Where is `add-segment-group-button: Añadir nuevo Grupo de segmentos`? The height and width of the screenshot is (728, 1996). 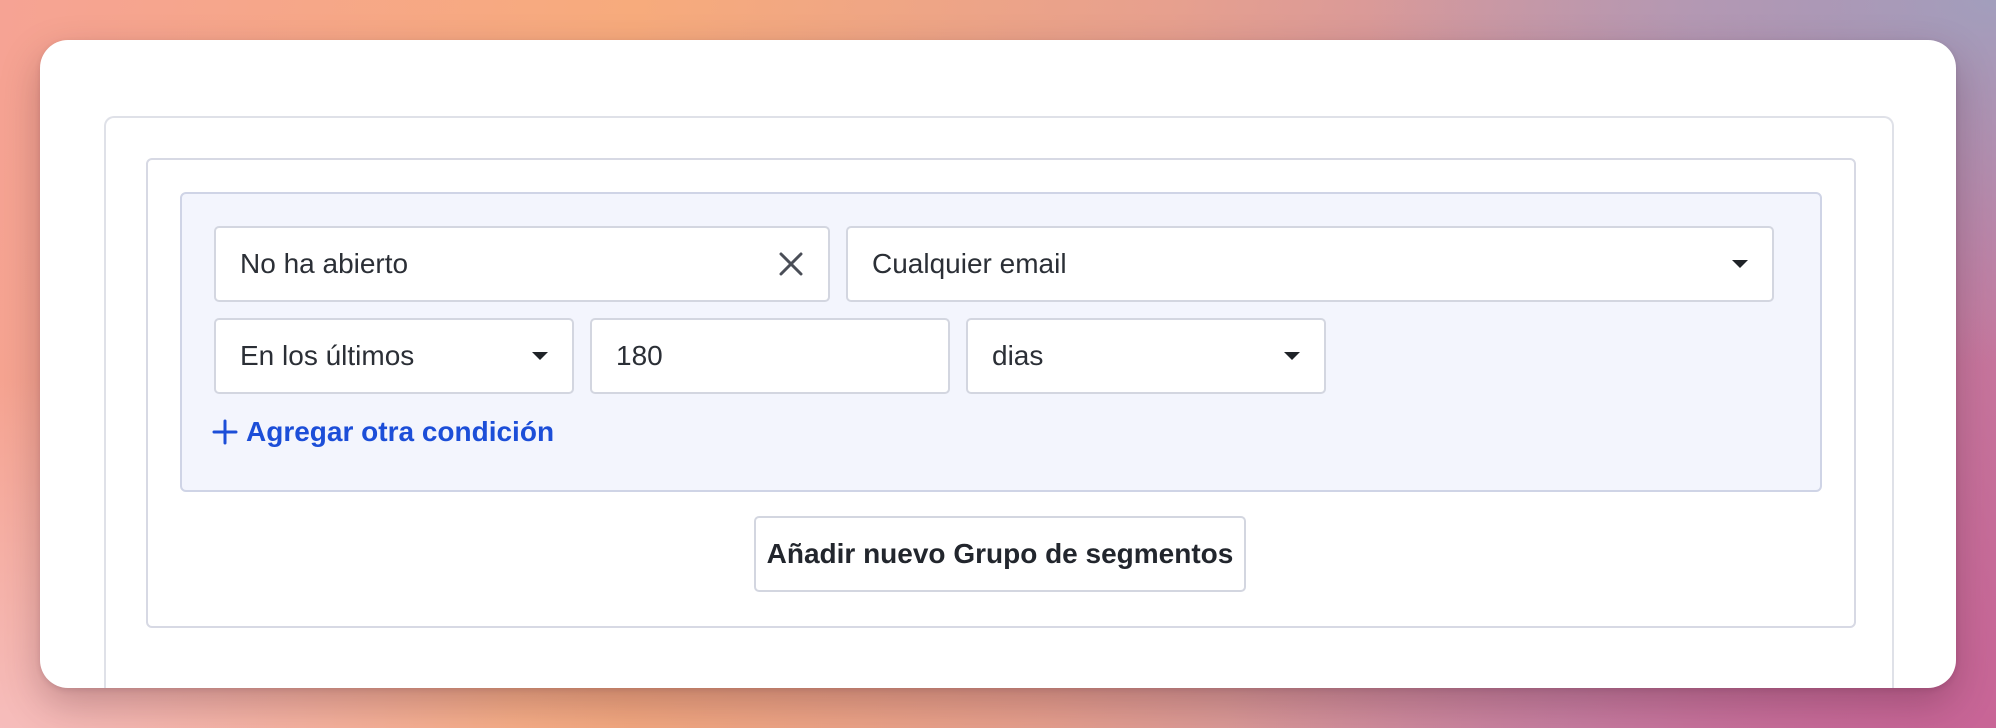
add-segment-group-button: Añadir nuevo Grupo de segmentos is located at coordinates (1000, 554).